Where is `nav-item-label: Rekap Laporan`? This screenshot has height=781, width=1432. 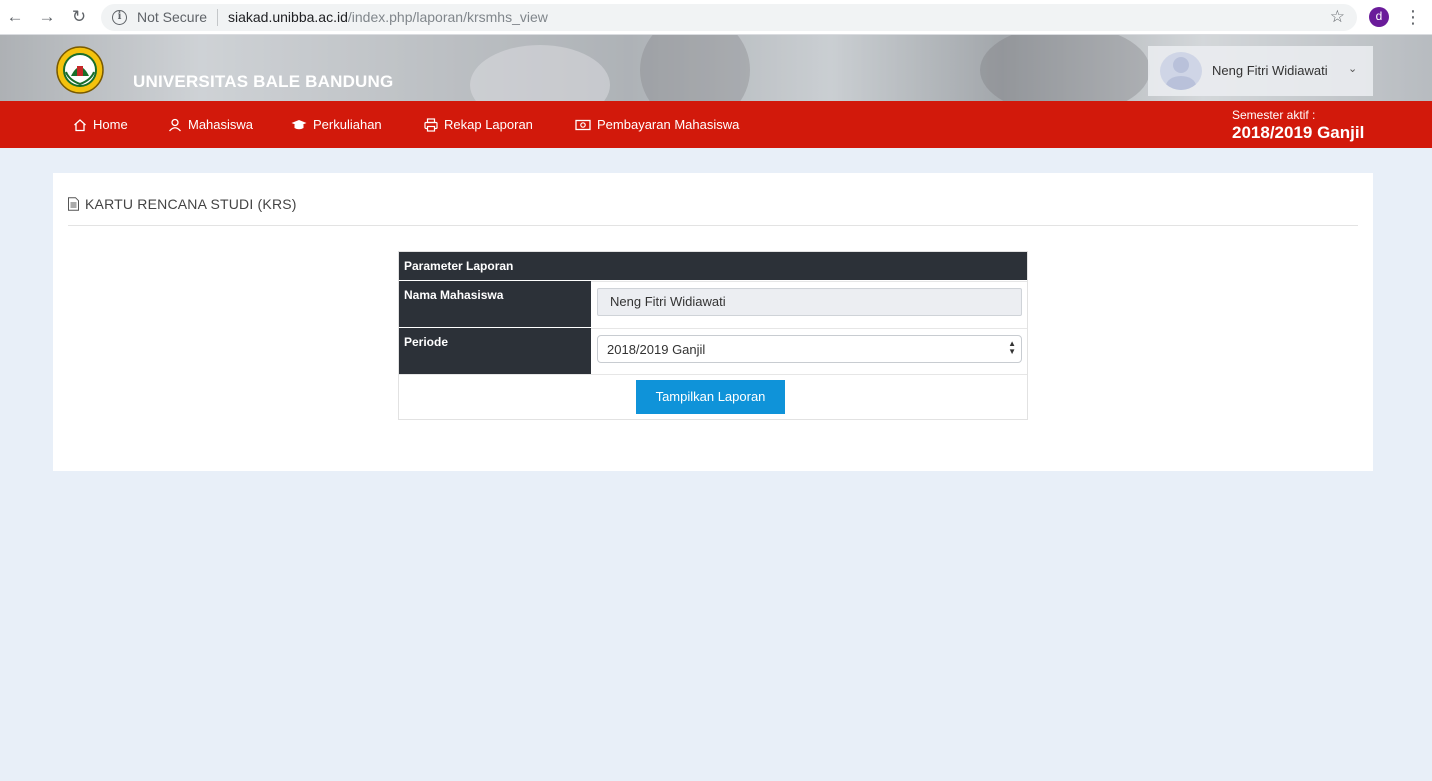 nav-item-label: Rekap Laporan is located at coordinates (488, 124).